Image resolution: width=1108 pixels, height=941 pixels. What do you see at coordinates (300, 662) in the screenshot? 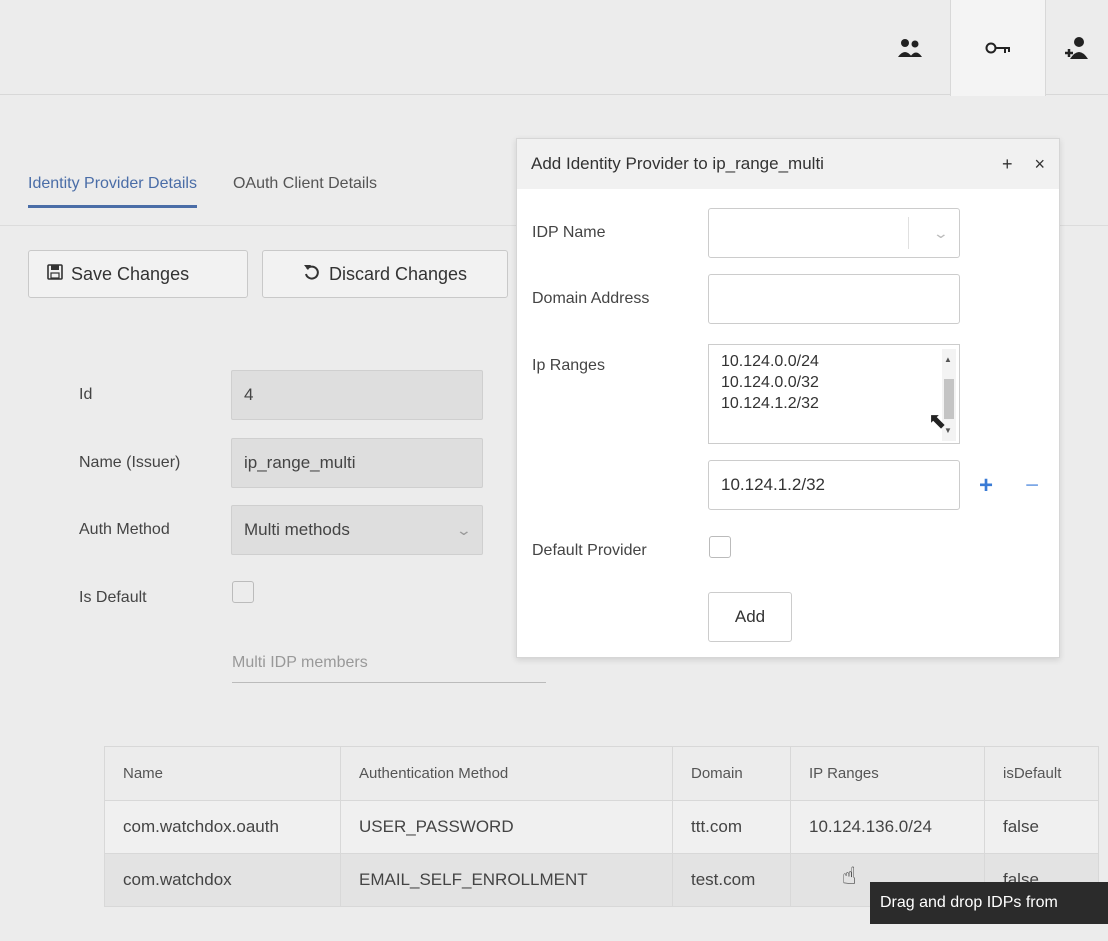
I see `multi-idp-members-label: Multi IDP members` at bounding box center [300, 662].